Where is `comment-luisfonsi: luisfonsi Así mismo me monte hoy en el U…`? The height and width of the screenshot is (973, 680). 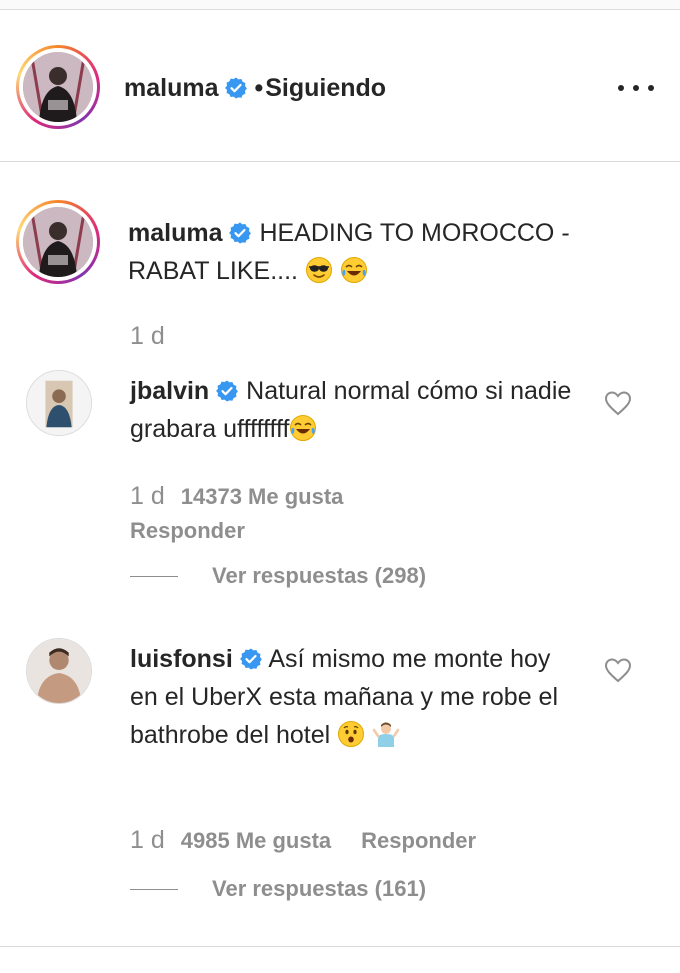 comment-luisfonsi: luisfonsi Así mismo me monte hoy en el U… is located at coordinates (355, 697).